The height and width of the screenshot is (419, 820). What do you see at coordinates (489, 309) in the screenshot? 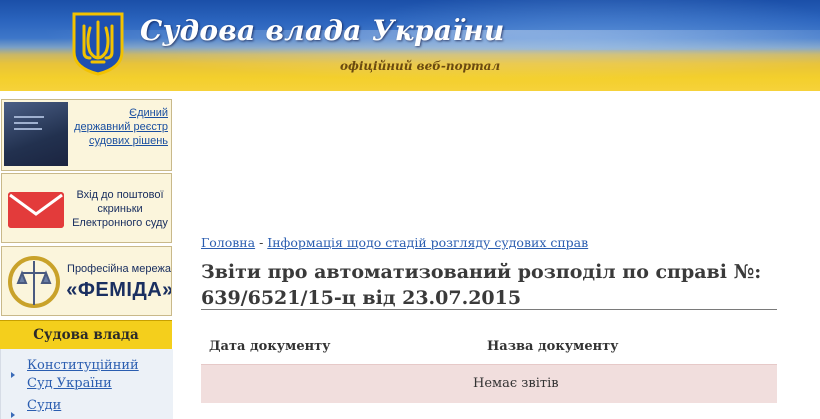
I see `title-divider` at bounding box center [489, 309].